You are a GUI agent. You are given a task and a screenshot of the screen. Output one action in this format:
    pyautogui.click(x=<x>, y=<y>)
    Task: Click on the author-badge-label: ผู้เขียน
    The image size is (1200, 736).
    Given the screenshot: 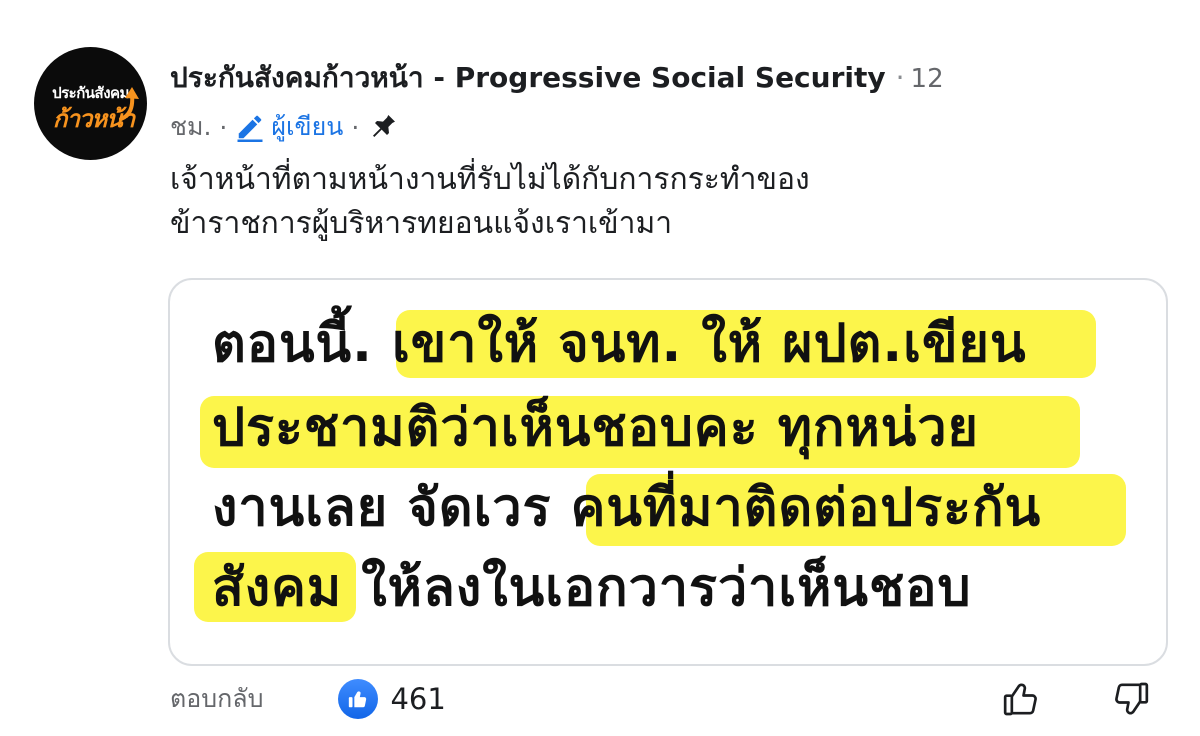 What is the action you would take?
    pyautogui.click(x=307, y=126)
    